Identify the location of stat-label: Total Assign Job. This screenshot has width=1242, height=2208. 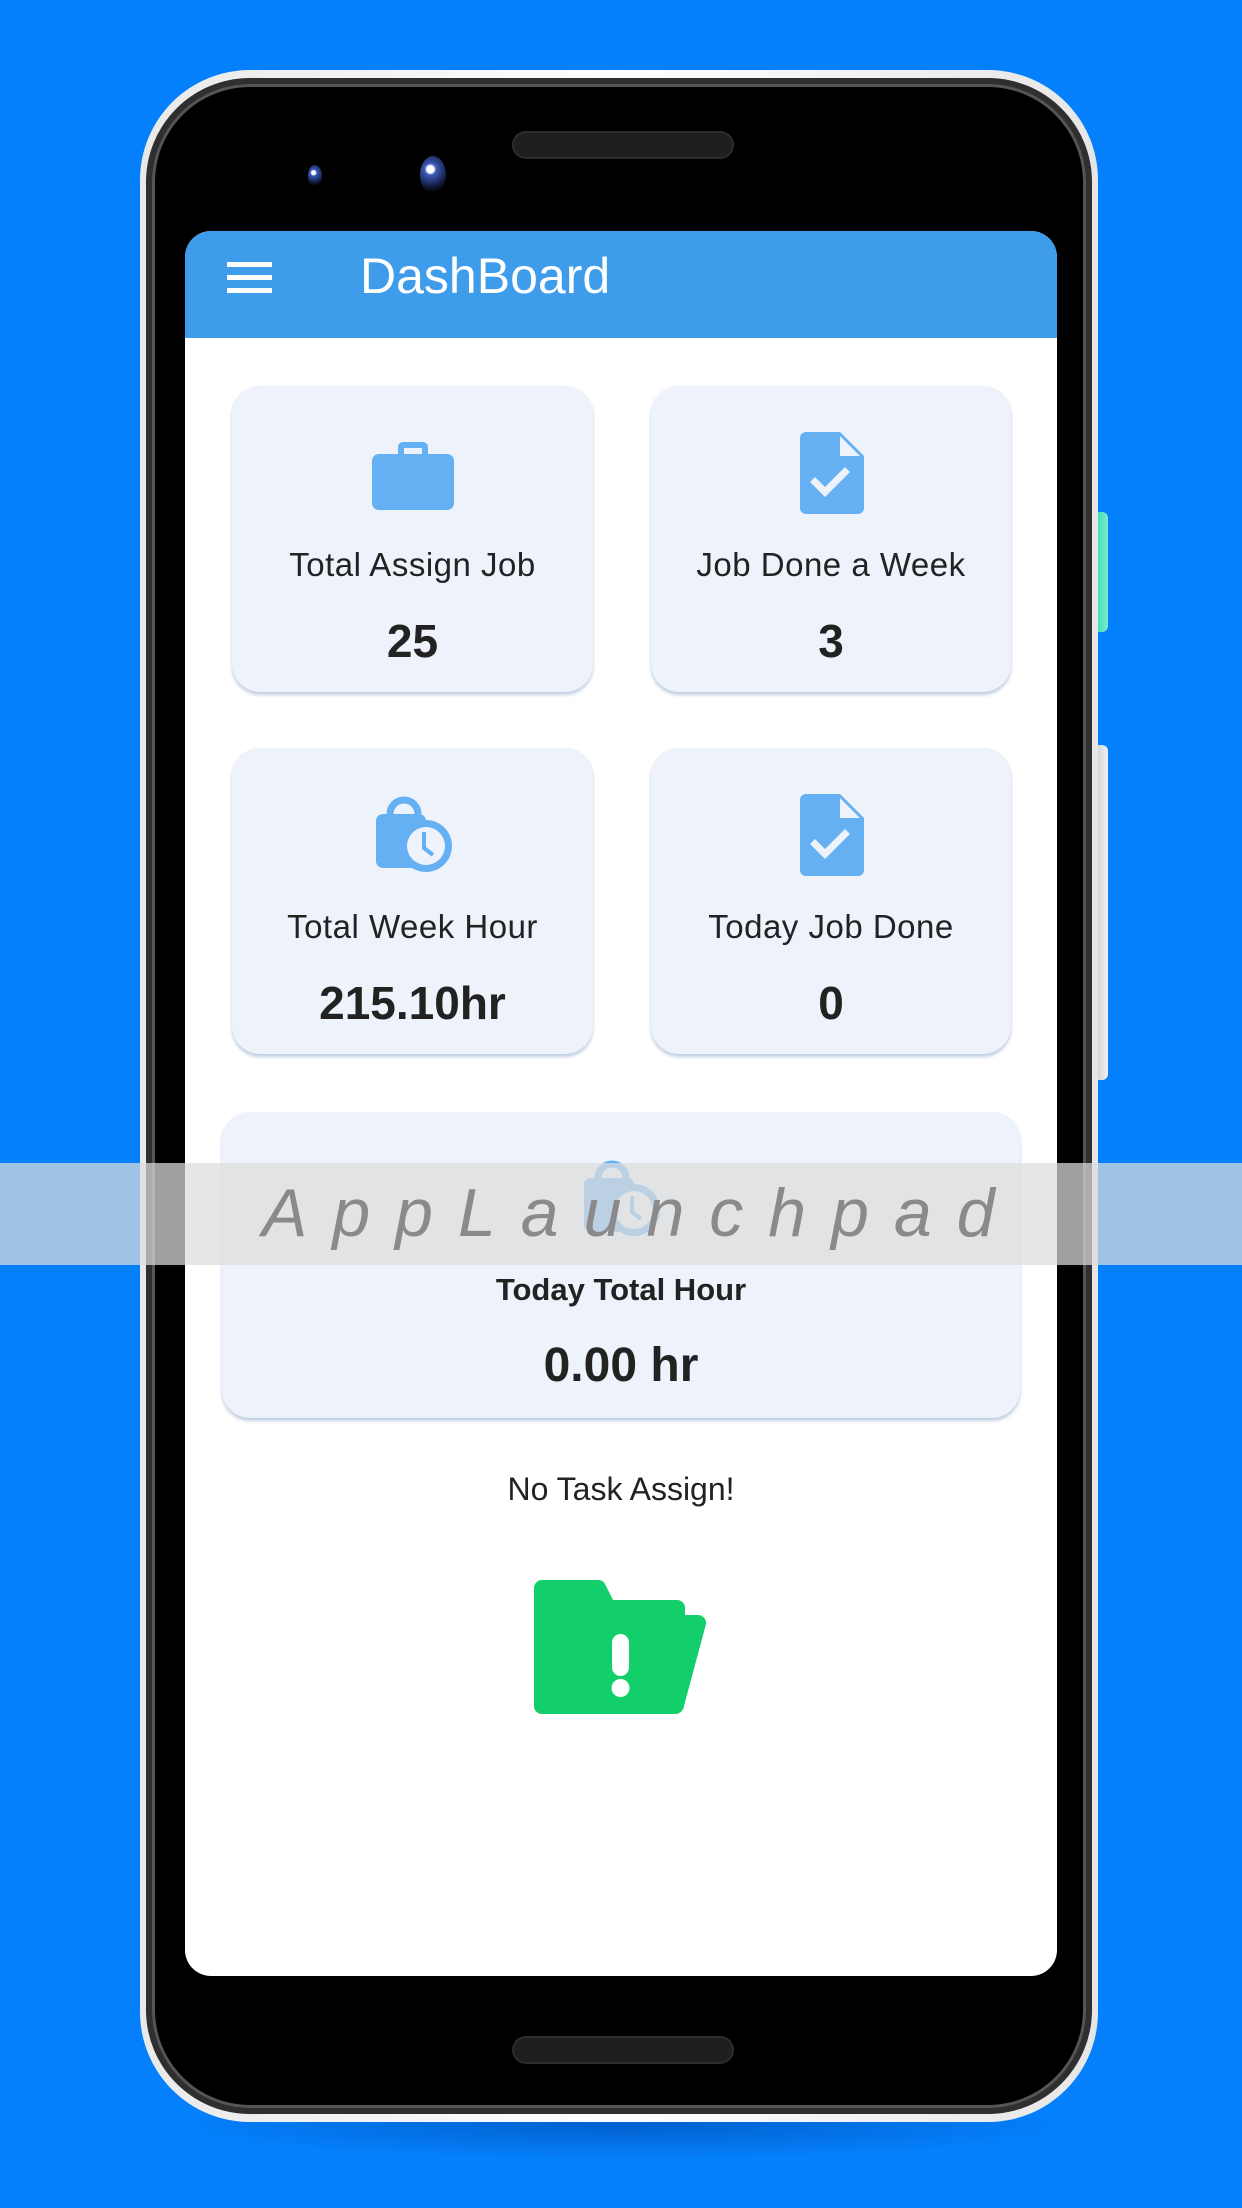
(412, 564).